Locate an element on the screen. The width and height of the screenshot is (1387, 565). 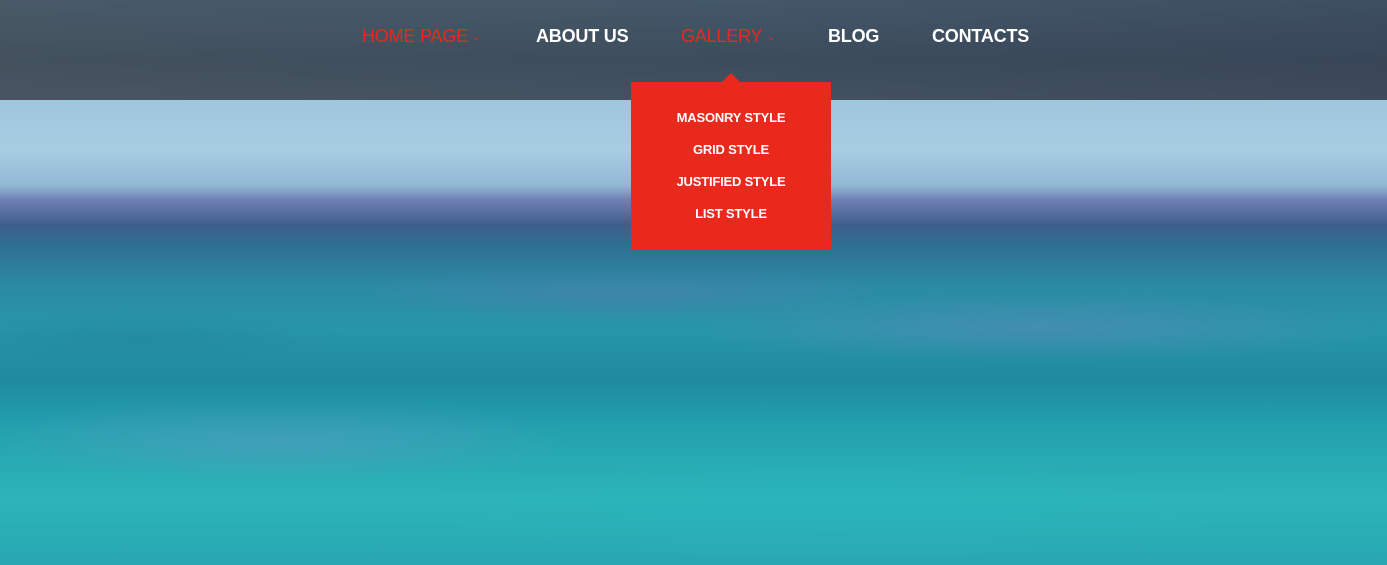
nav-item-label: ABOUT US is located at coordinates (582, 36).